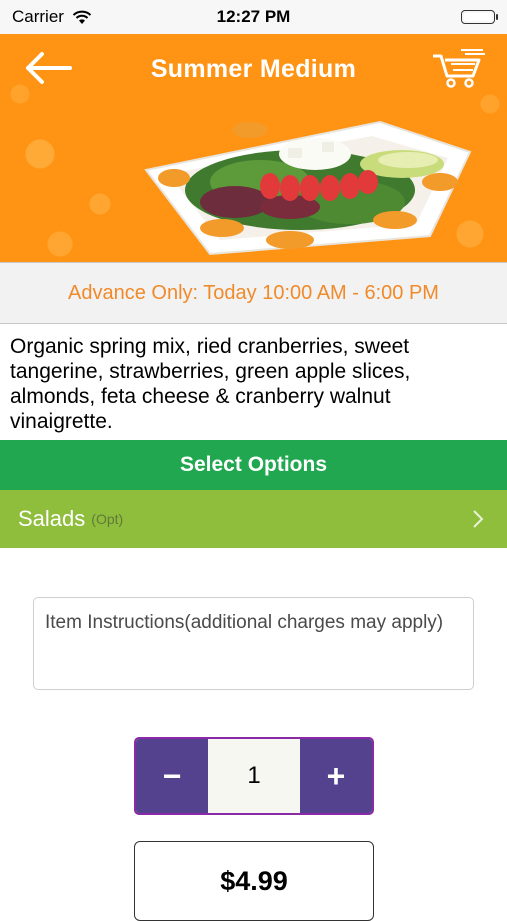  What do you see at coordinates (253, 519) in the screenshot?
I see `salads-option-row: Salads (Opt)` at bounding box center [253, 519].